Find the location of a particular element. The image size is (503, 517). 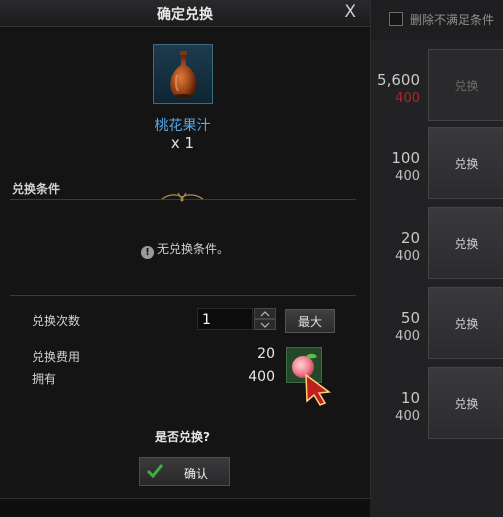

chevron-down-icon is located at coordinates (265, 325).